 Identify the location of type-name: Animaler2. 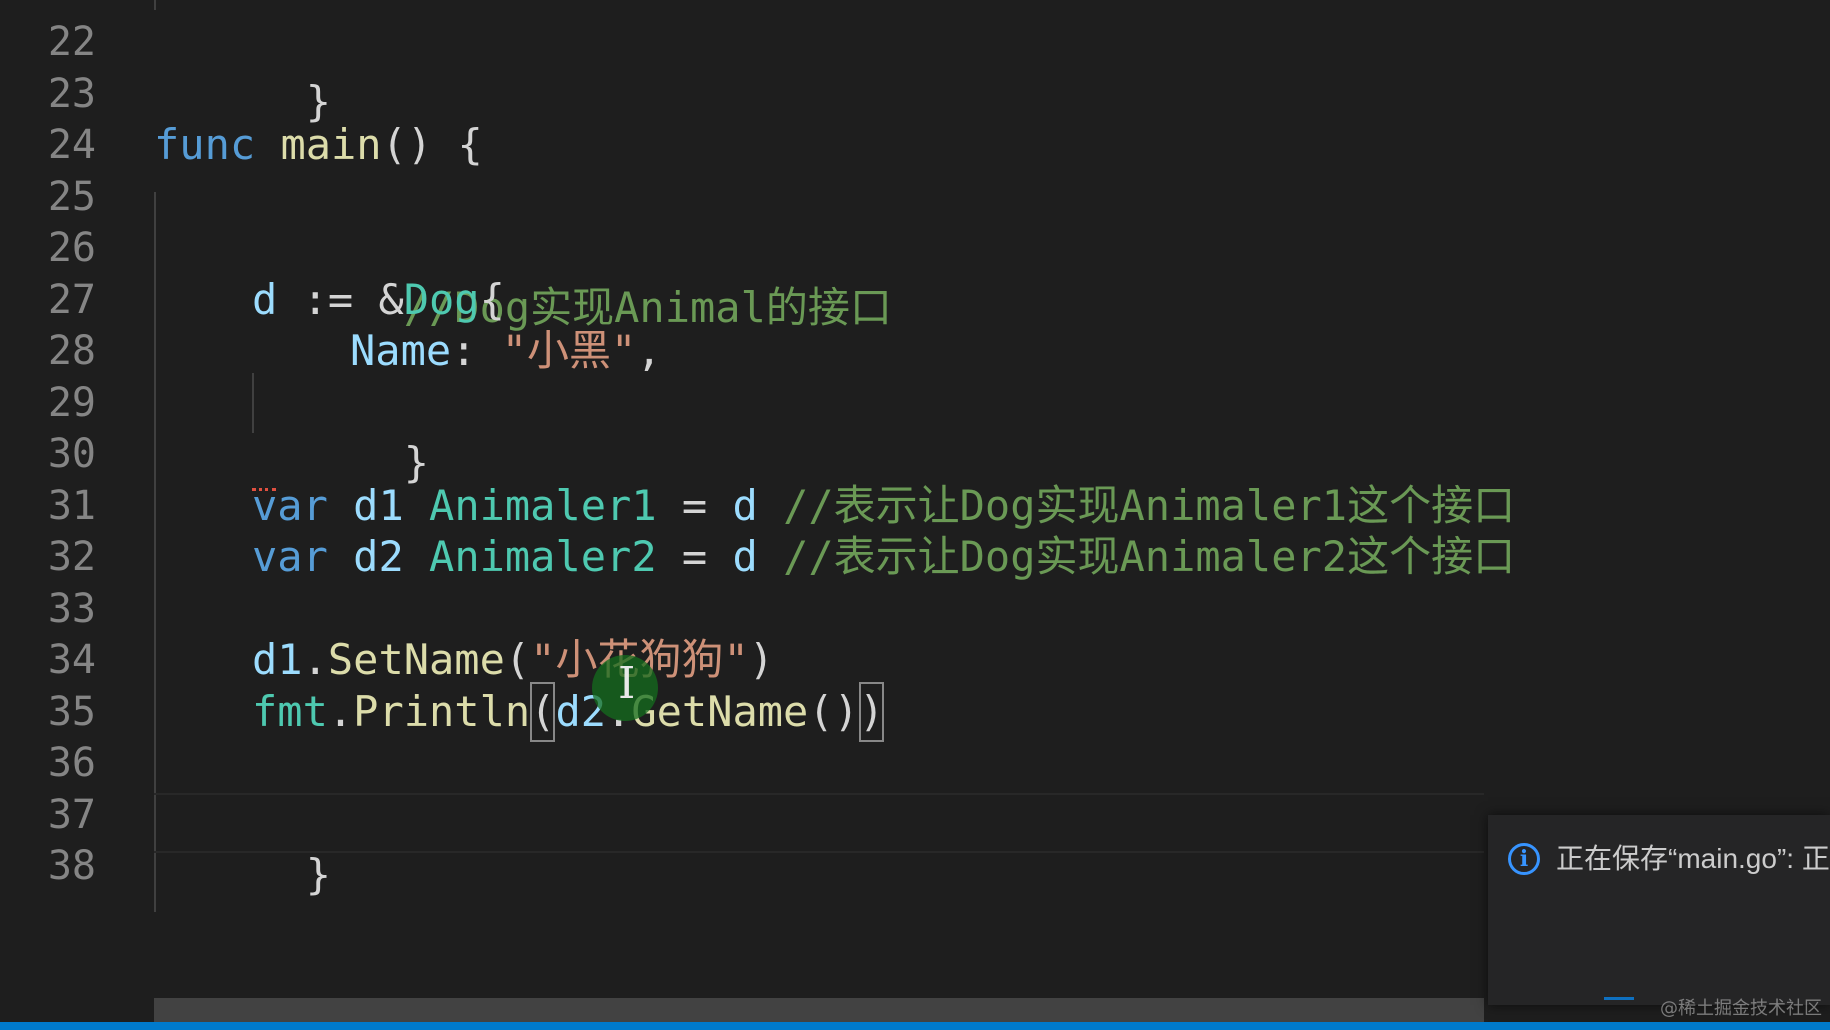
(543, 556).